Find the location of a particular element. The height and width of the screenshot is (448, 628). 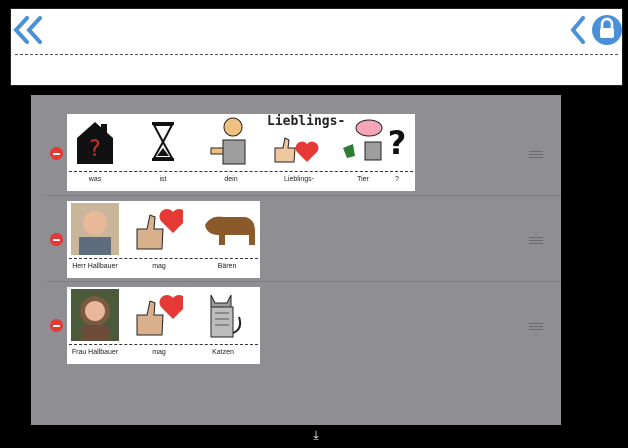

sentence-card: Herr Hallbauer mag Bären is located at coordinates (163, 239).